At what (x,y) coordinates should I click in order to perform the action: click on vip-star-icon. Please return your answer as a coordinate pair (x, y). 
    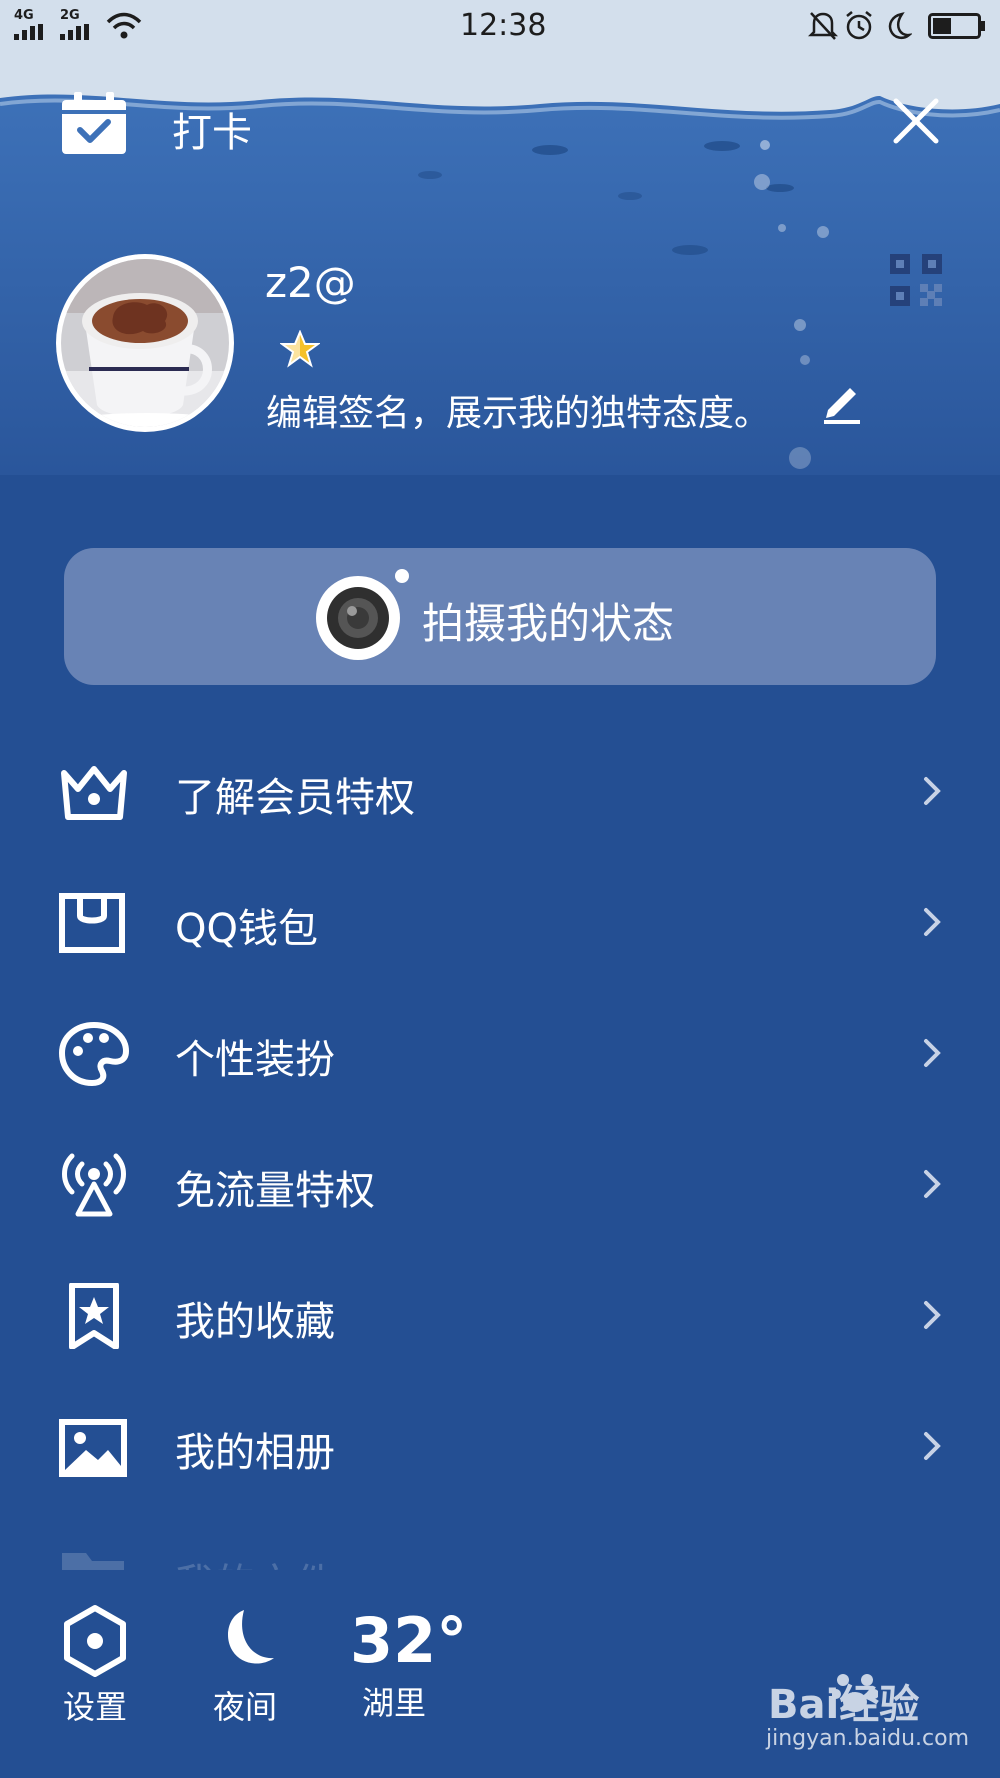
    Looking at the image, I should click on (300, 349).